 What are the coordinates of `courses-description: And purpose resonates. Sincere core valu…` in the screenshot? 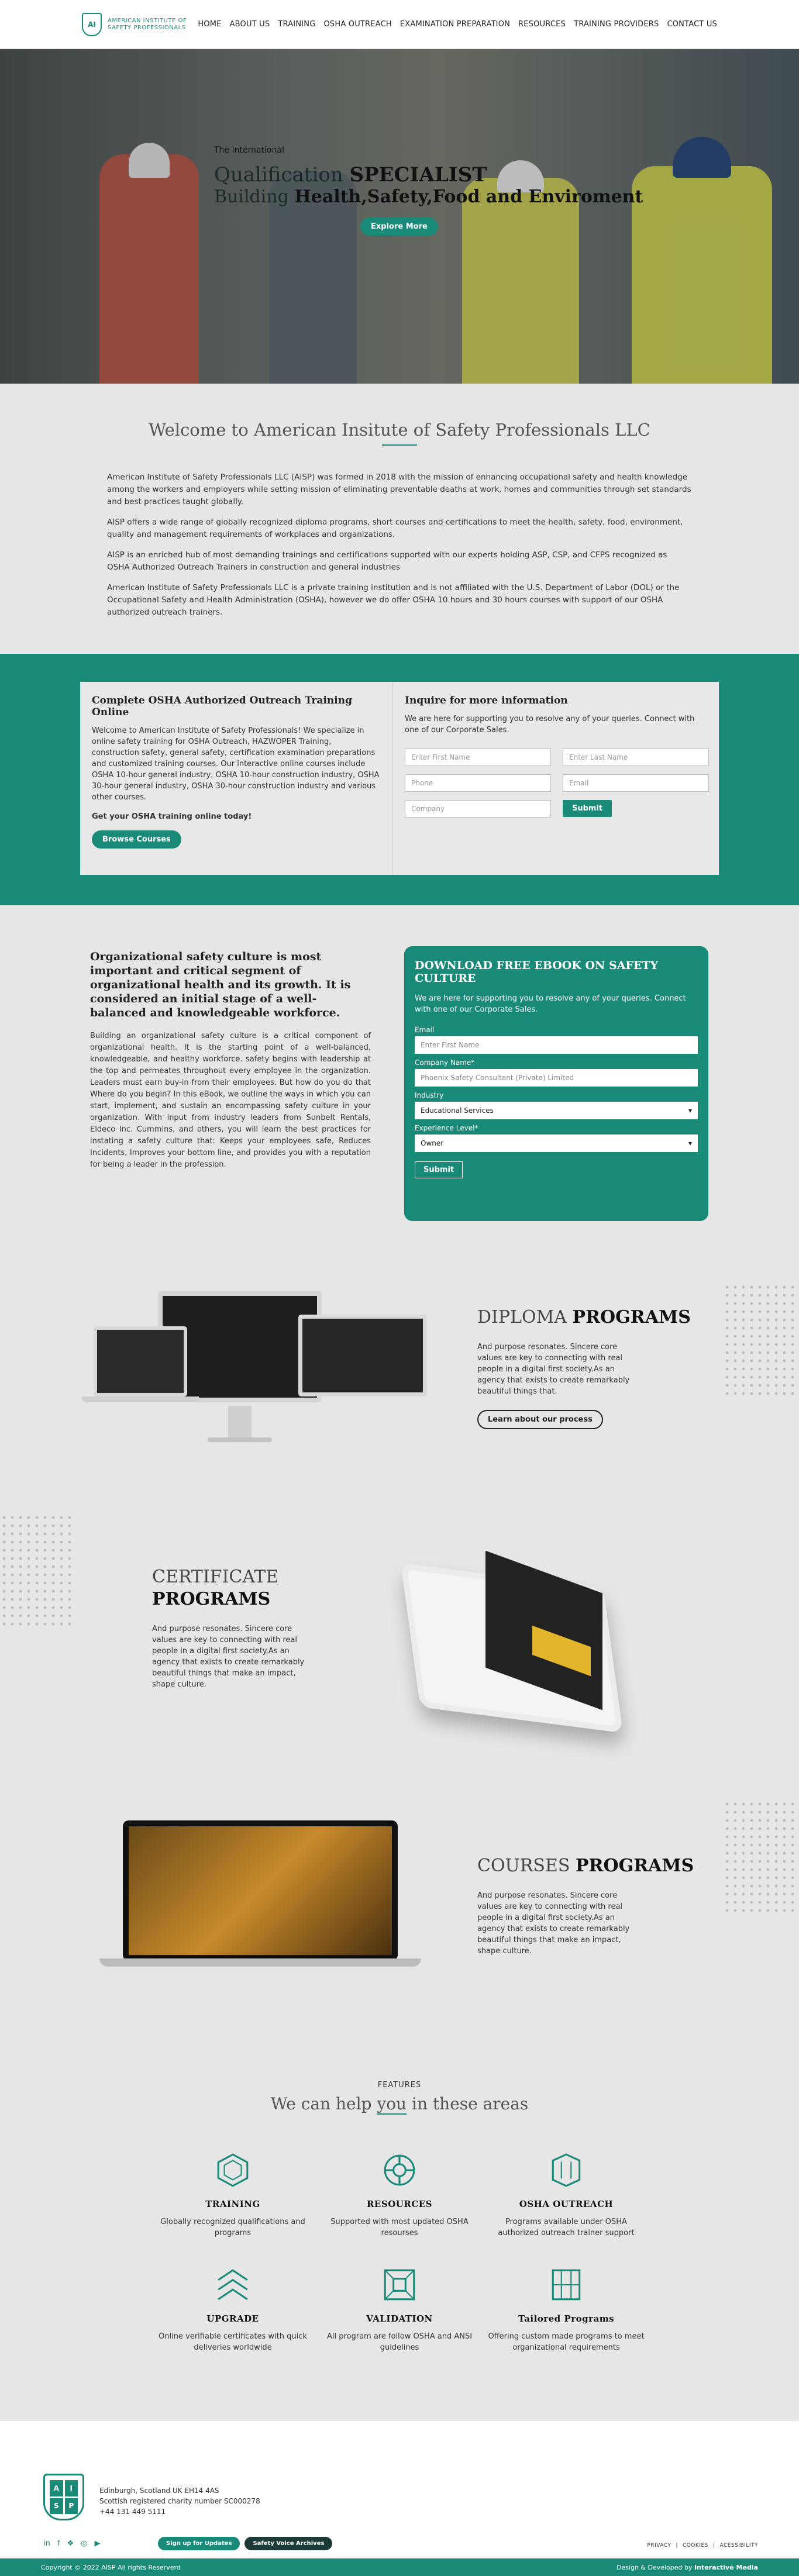 It's located at (553, 1923).